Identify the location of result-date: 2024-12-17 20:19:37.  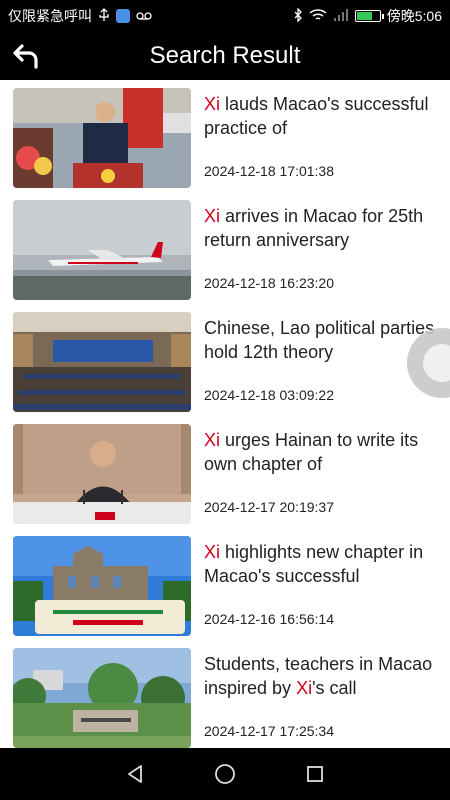
(269, 507).